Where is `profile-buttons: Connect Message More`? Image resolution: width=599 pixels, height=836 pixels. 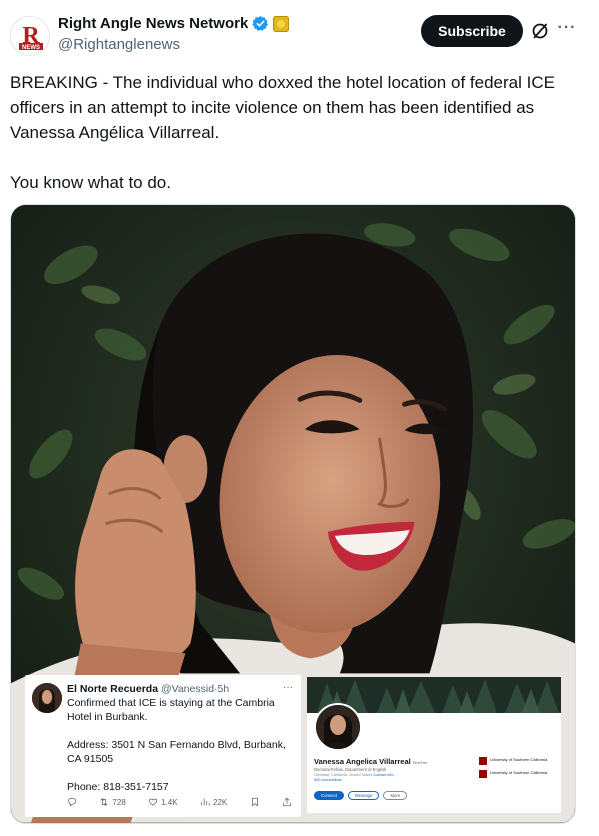
profile-buttons: Connect Message More is located at coordinates (361, 795).